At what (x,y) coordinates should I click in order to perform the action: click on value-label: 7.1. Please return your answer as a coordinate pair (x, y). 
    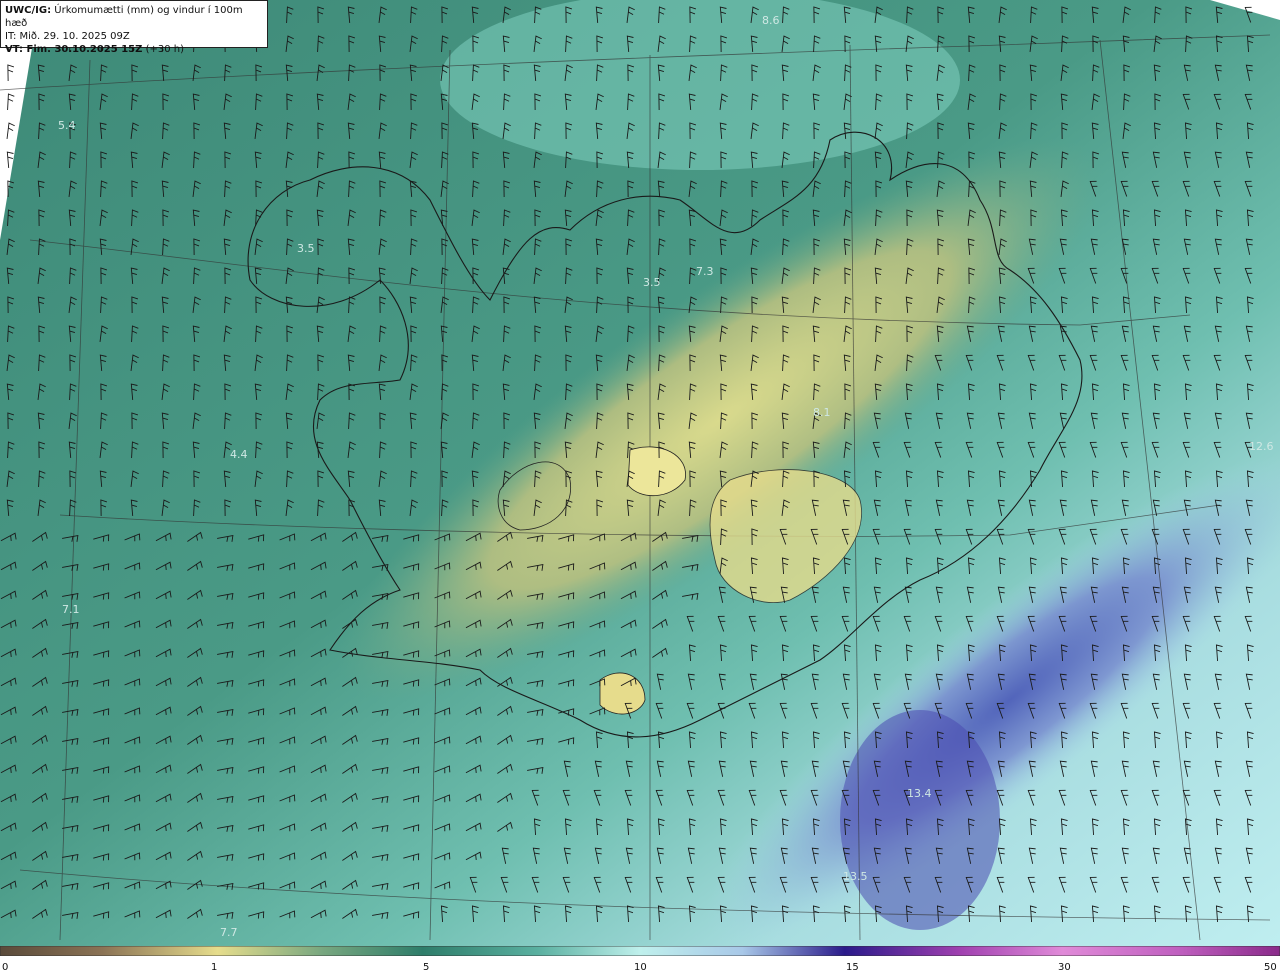
    Looking at the image, I should click on (71, 609).